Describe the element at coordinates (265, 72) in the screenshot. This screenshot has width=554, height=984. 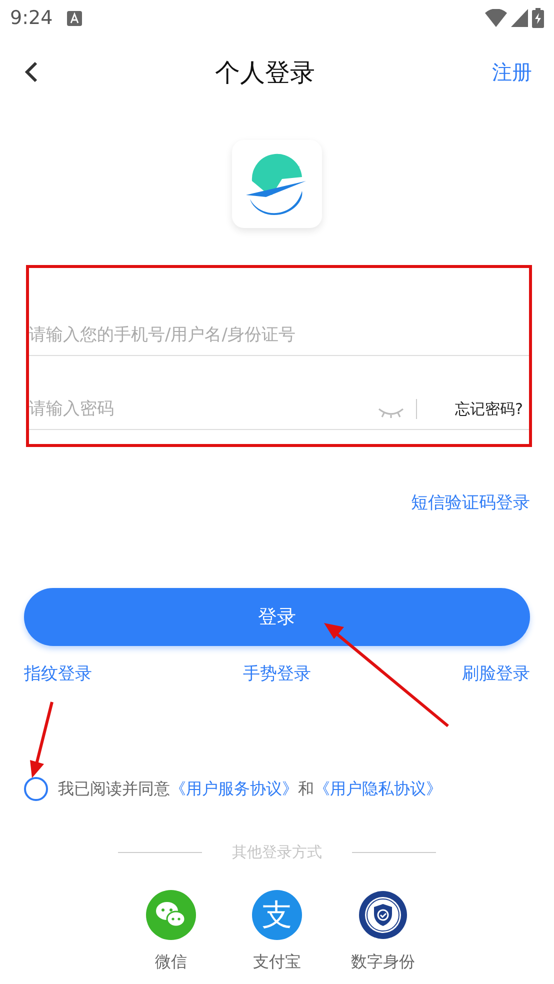
I see `page-title: 个人登录` at that location.